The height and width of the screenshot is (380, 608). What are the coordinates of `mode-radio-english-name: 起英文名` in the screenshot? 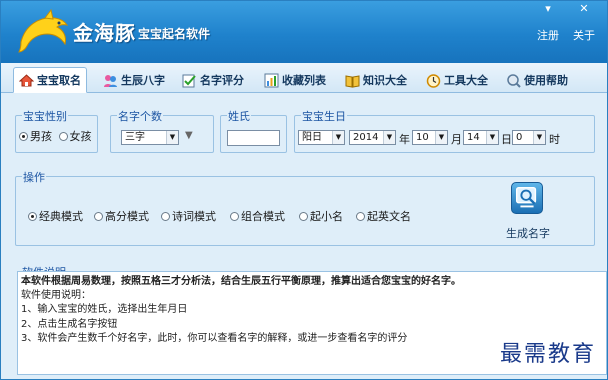 It's located at (383, 216).